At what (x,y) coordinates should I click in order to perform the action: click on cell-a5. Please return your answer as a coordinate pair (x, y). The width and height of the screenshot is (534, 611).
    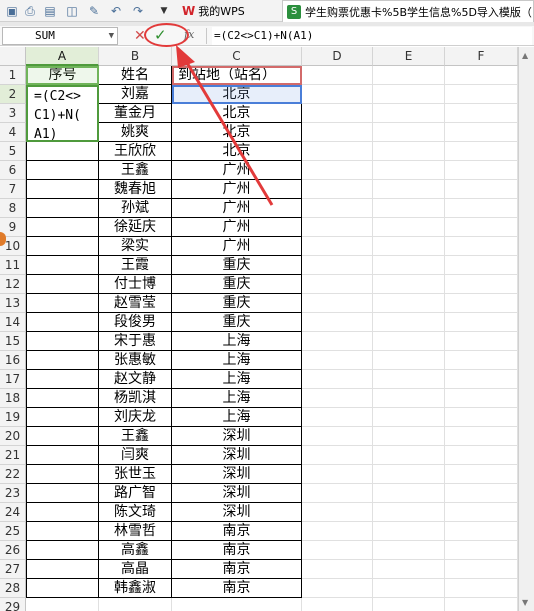
    Looking at the image, I should click on (62, 151).